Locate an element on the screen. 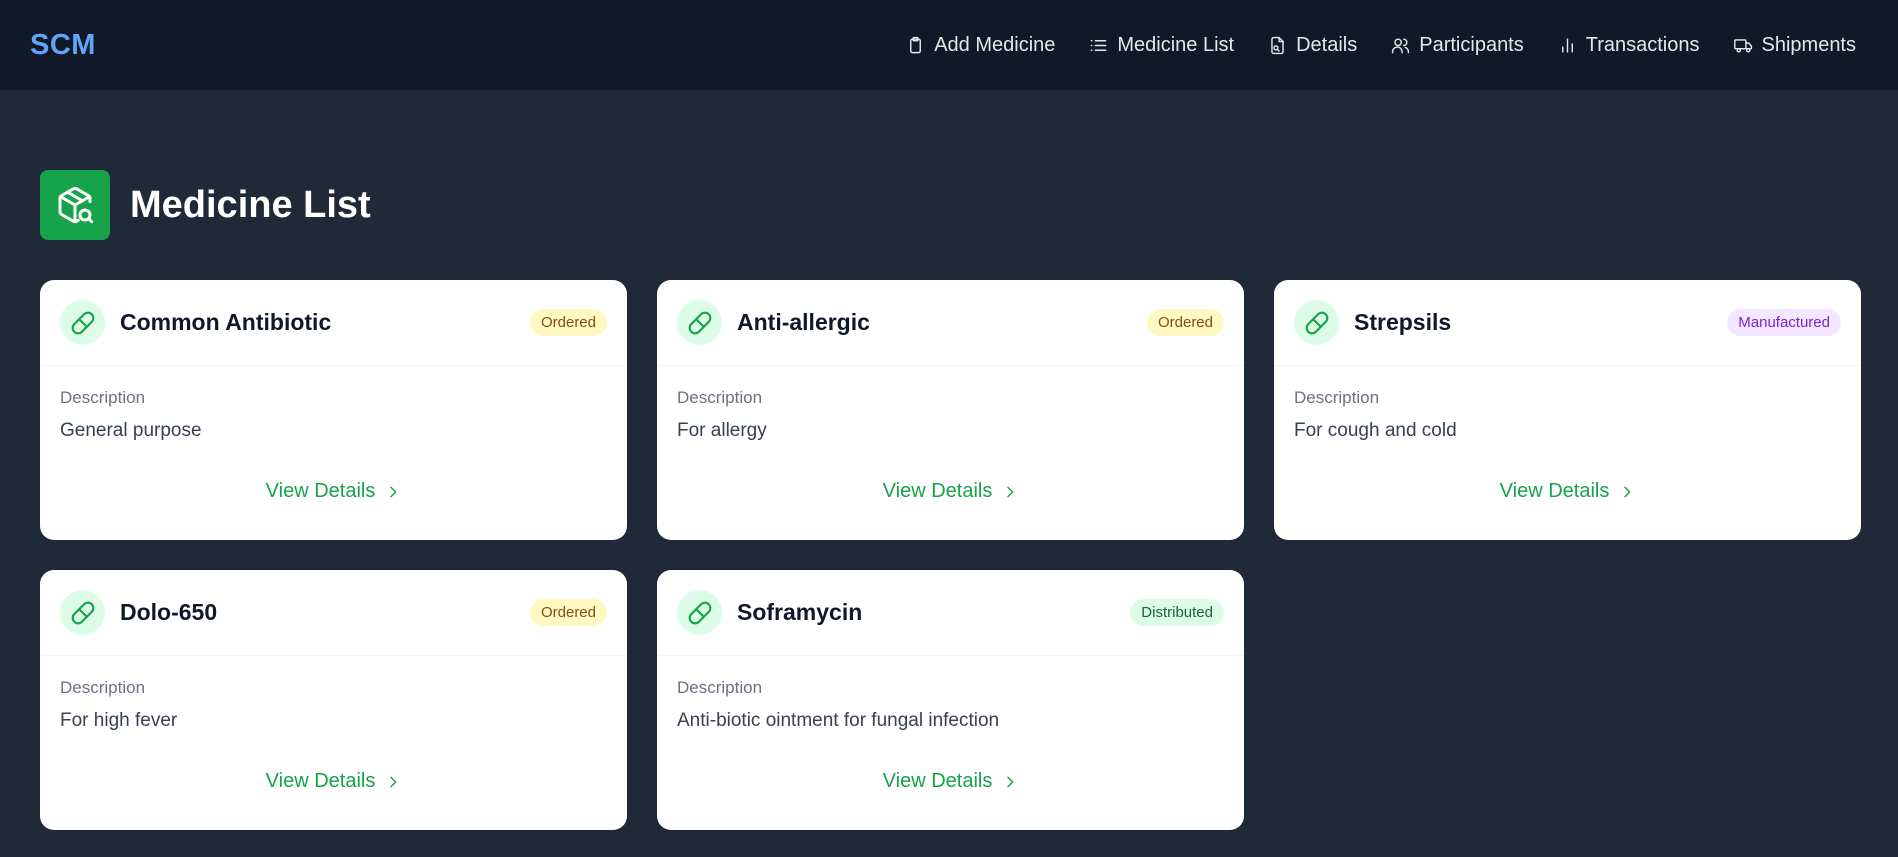 Image resolution: width=1898 pixels, height=857 pixels. card-title-group: Soframycin is located at coordinates (769, 612).